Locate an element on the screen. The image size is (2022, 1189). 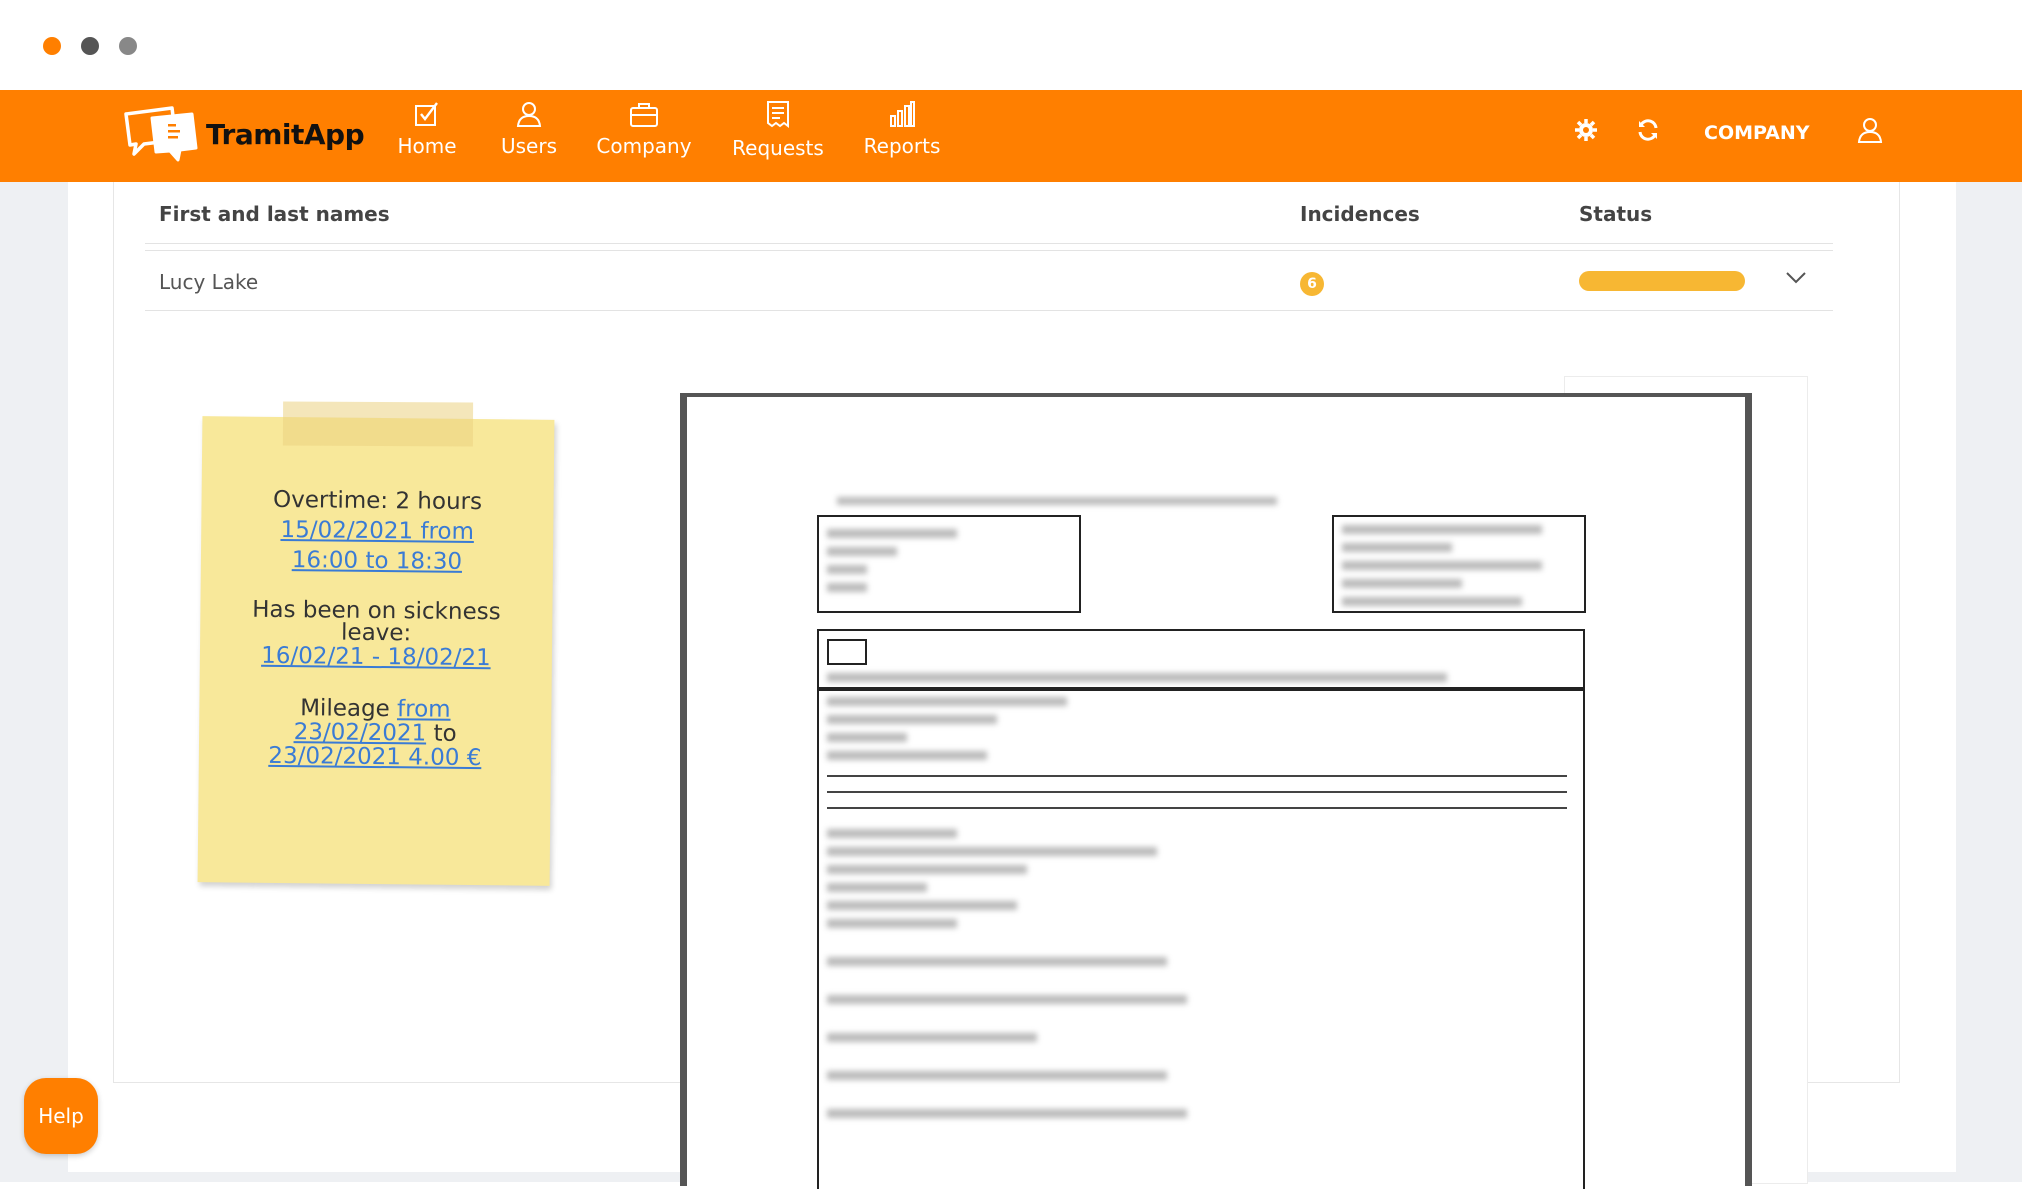
user-profile-button is located at coordinates (1870, 132).